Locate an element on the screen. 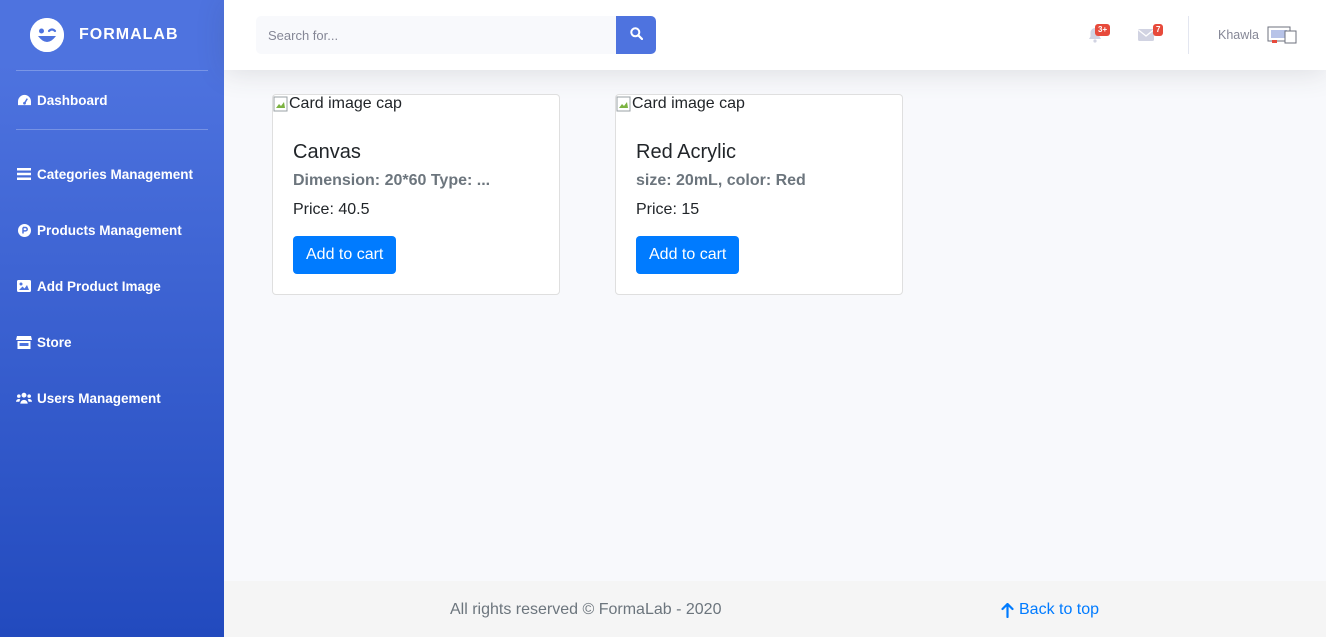 The width and height of the screenshot is (1326, 637). card-title: Red Acrylic is located at coordinates (686, 152).